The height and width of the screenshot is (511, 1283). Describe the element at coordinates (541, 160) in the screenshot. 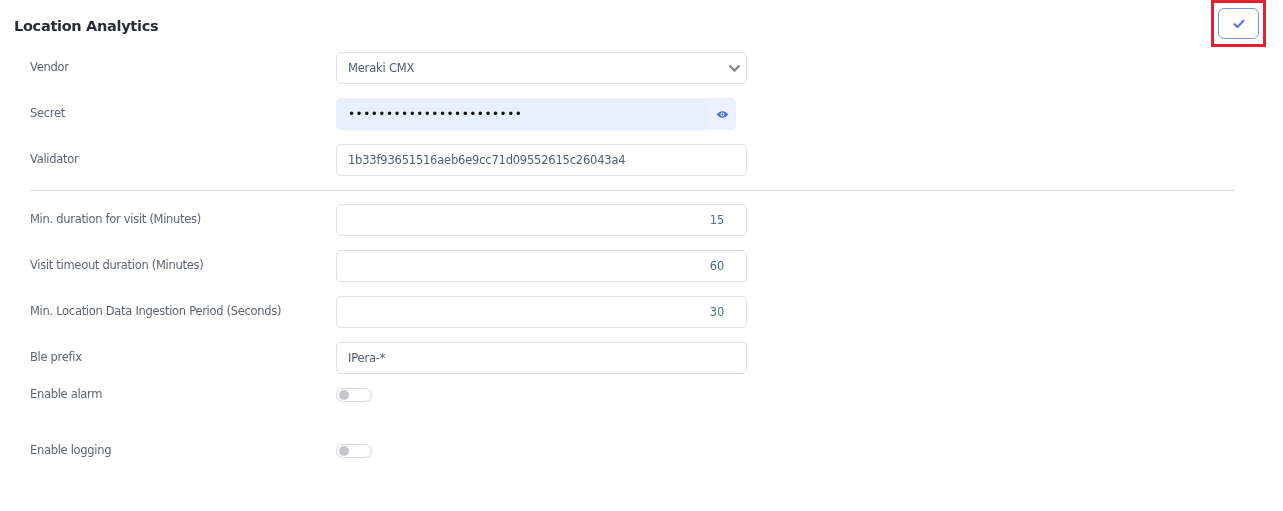

I see `input-field: 1b33f93651516aeb6e9cc71d09552615c26043a4` at that location.